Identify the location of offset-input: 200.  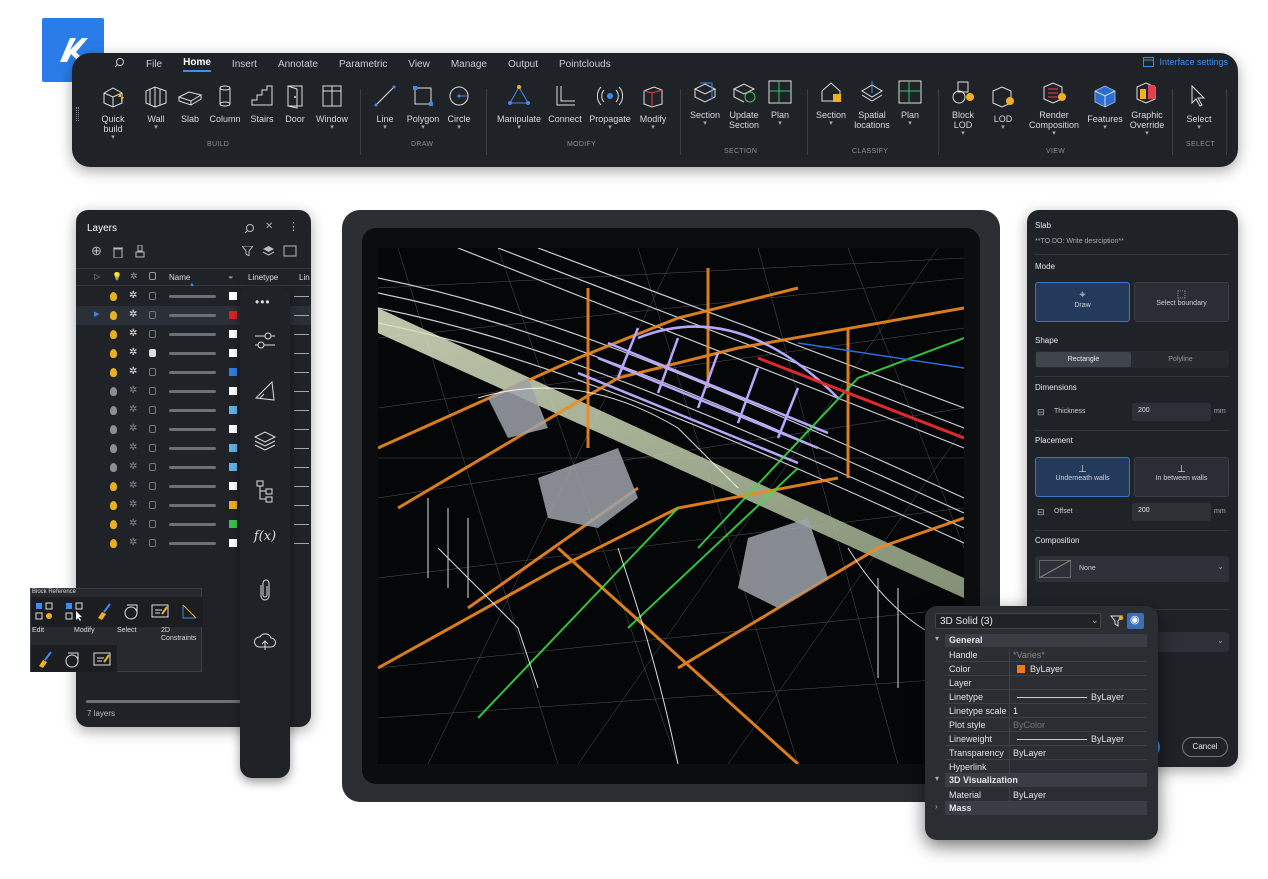
(1171, 512).